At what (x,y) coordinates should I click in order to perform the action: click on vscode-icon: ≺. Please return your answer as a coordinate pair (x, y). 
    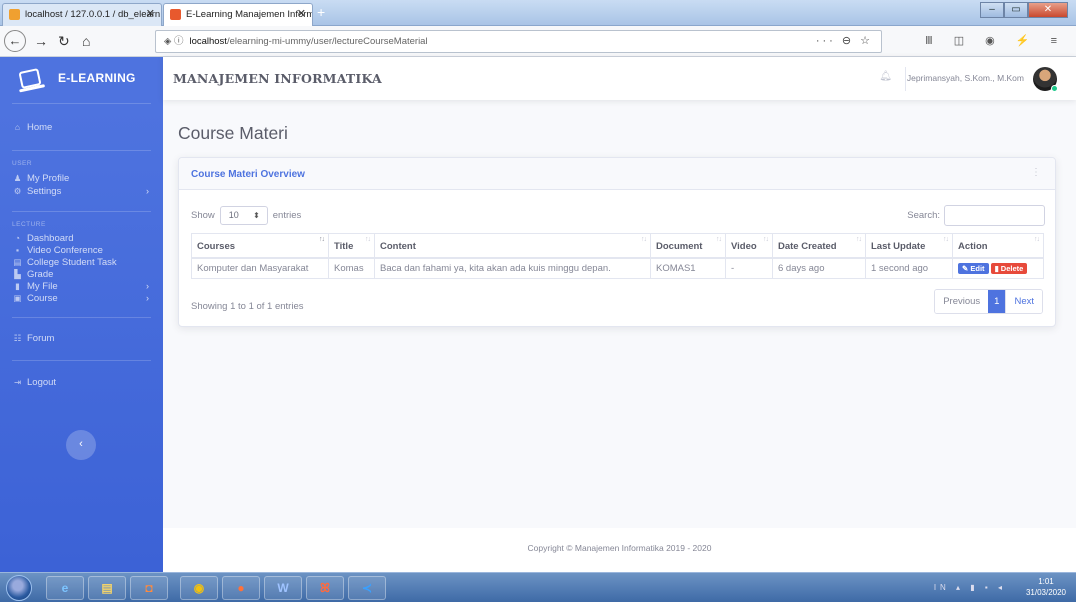
    Looking at the image, I should click on (367, 588).